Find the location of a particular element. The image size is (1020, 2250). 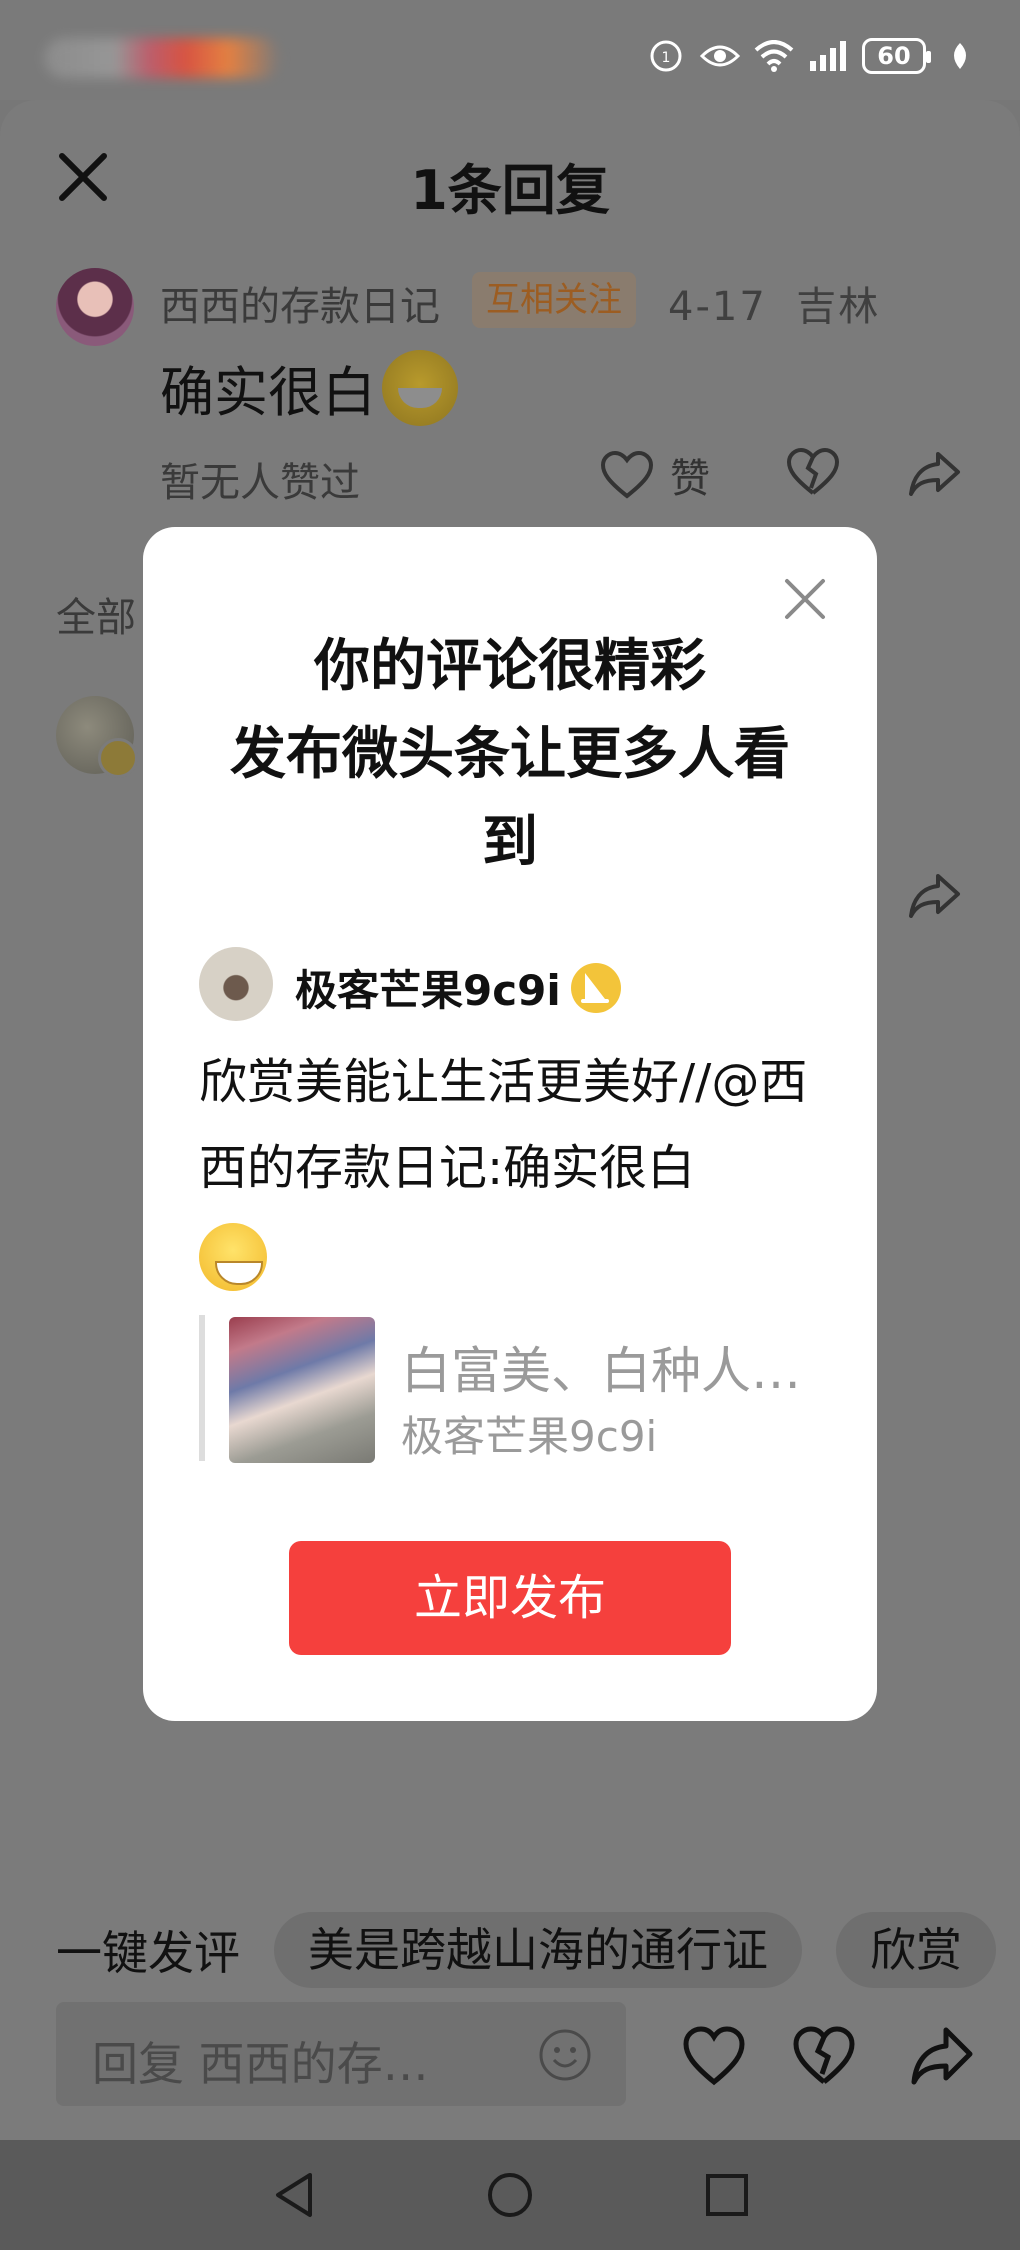

quoted-post-thumbnail is located at coordinates (302, 1390).